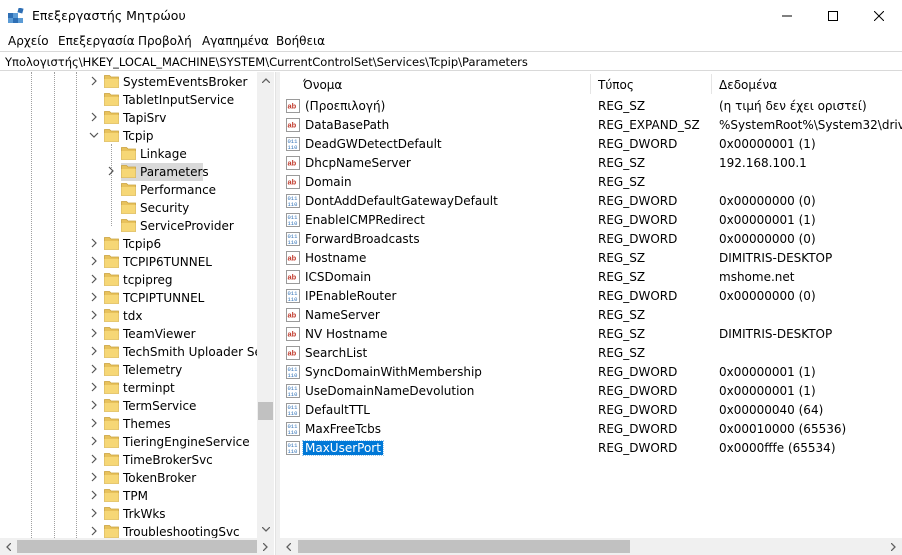 The width and height of the screenshot is (902, 555). I want to click on tree-item: Parameters, so click(129, 172).